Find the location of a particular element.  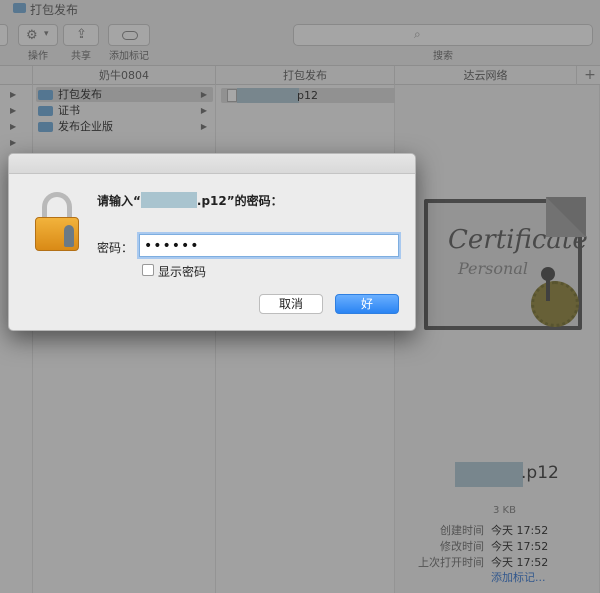

lock-icon is located at coordinates (57, 222).